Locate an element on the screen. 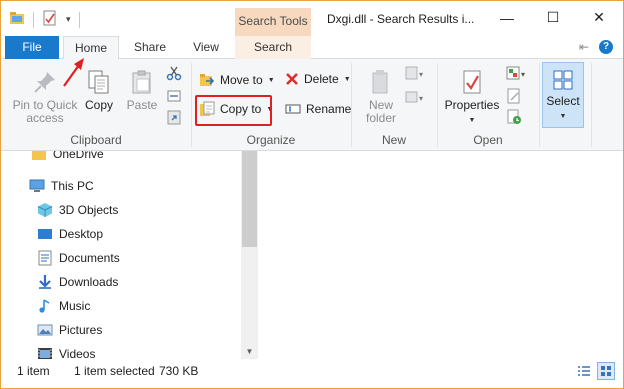  open-group-label: Open is located at coordinates (488, 140).